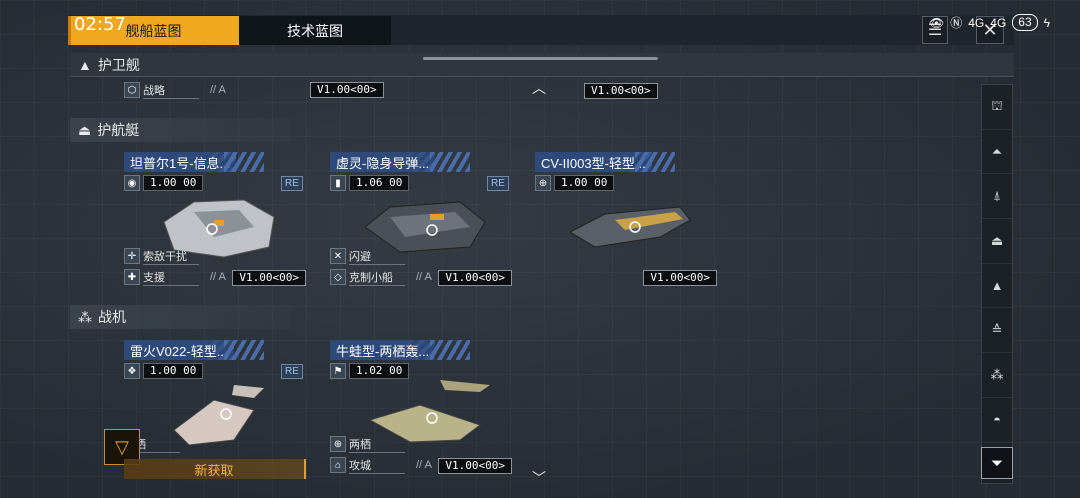 The width and height of the screenshot is (1080, 498). What do you see at coordinates (997, 375) in the screenshot?
I see `sidebar-fighter-icon: ⁂` at bounding box center [997, 375].